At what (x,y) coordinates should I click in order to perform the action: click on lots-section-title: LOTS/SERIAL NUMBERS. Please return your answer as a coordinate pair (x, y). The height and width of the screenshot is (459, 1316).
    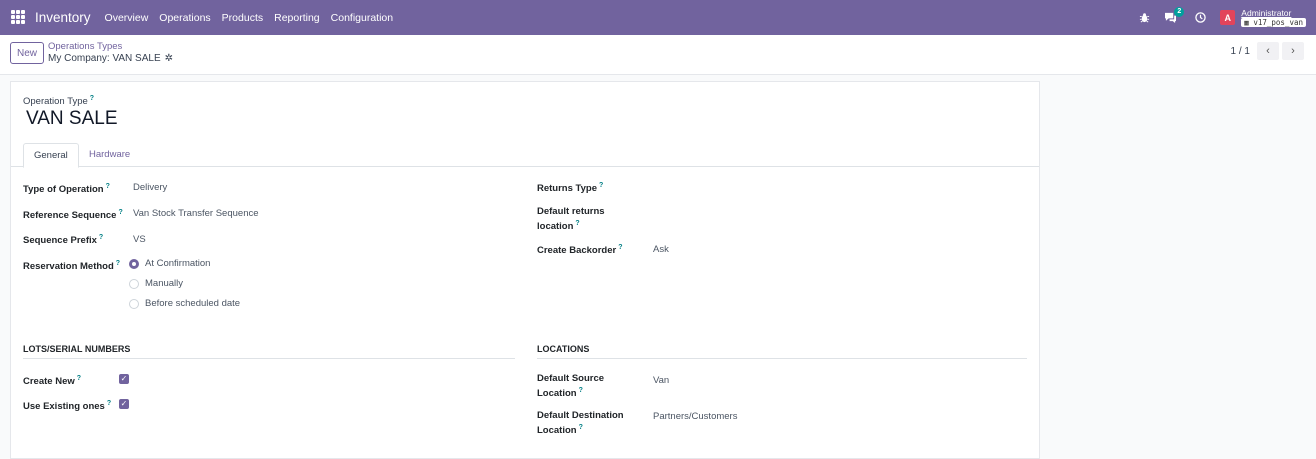
    Looking at the image, I should click on (269, 351).